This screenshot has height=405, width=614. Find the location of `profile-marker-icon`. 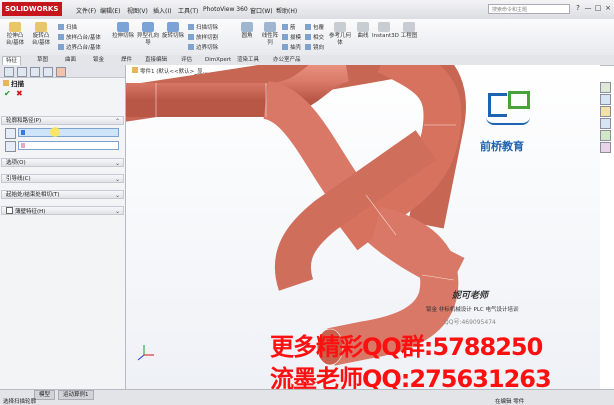

profile-marker-icon is located at coordinates (23, 132).